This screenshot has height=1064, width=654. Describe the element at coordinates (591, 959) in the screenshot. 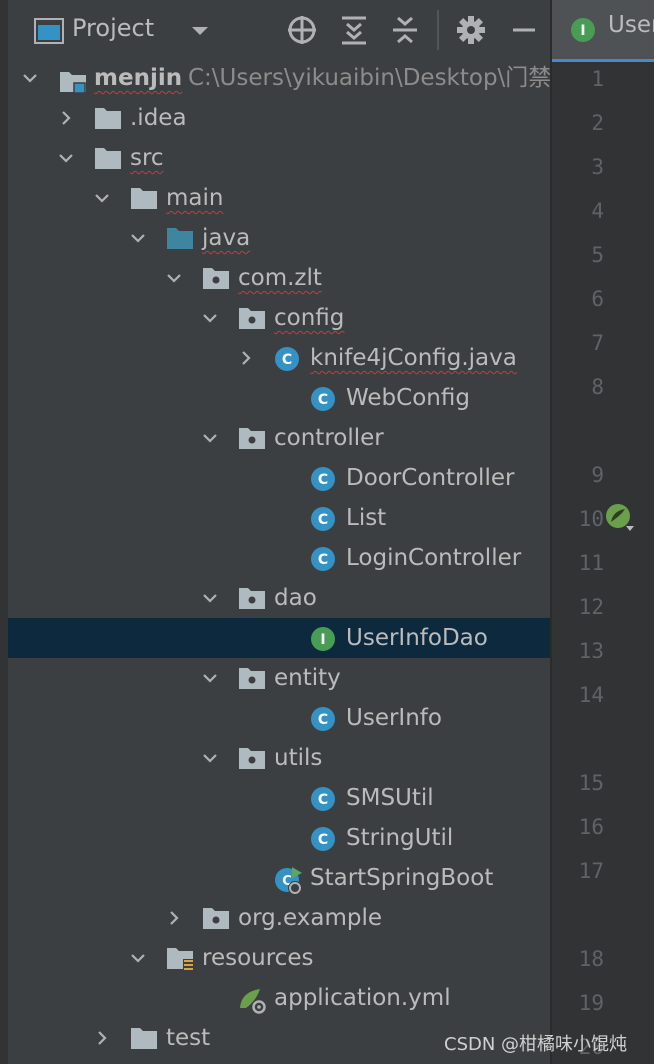

I see `line-number: 18` at that location.